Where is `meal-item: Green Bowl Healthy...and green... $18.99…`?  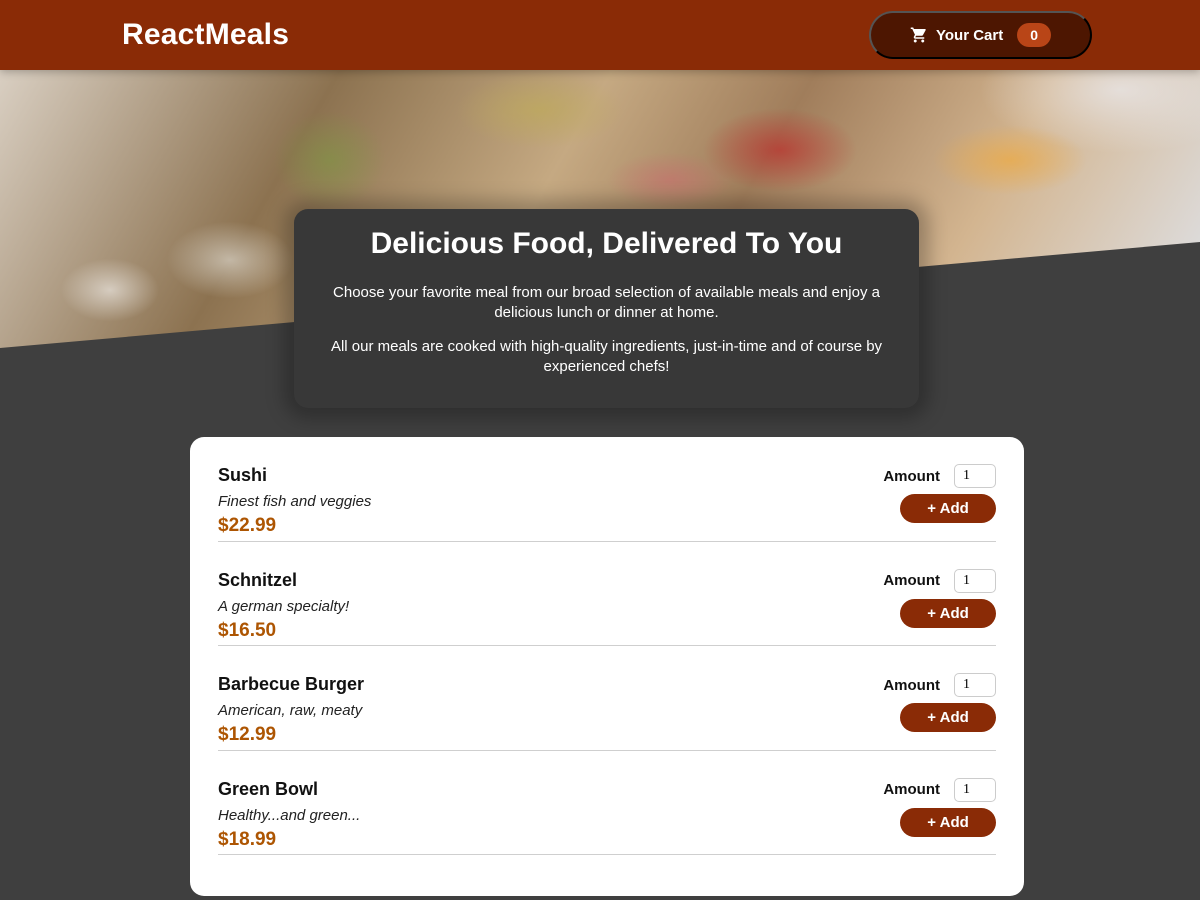
meal-item: Green Bowl Healthy...and green... $18.99… is located at coordinates (607, 803).